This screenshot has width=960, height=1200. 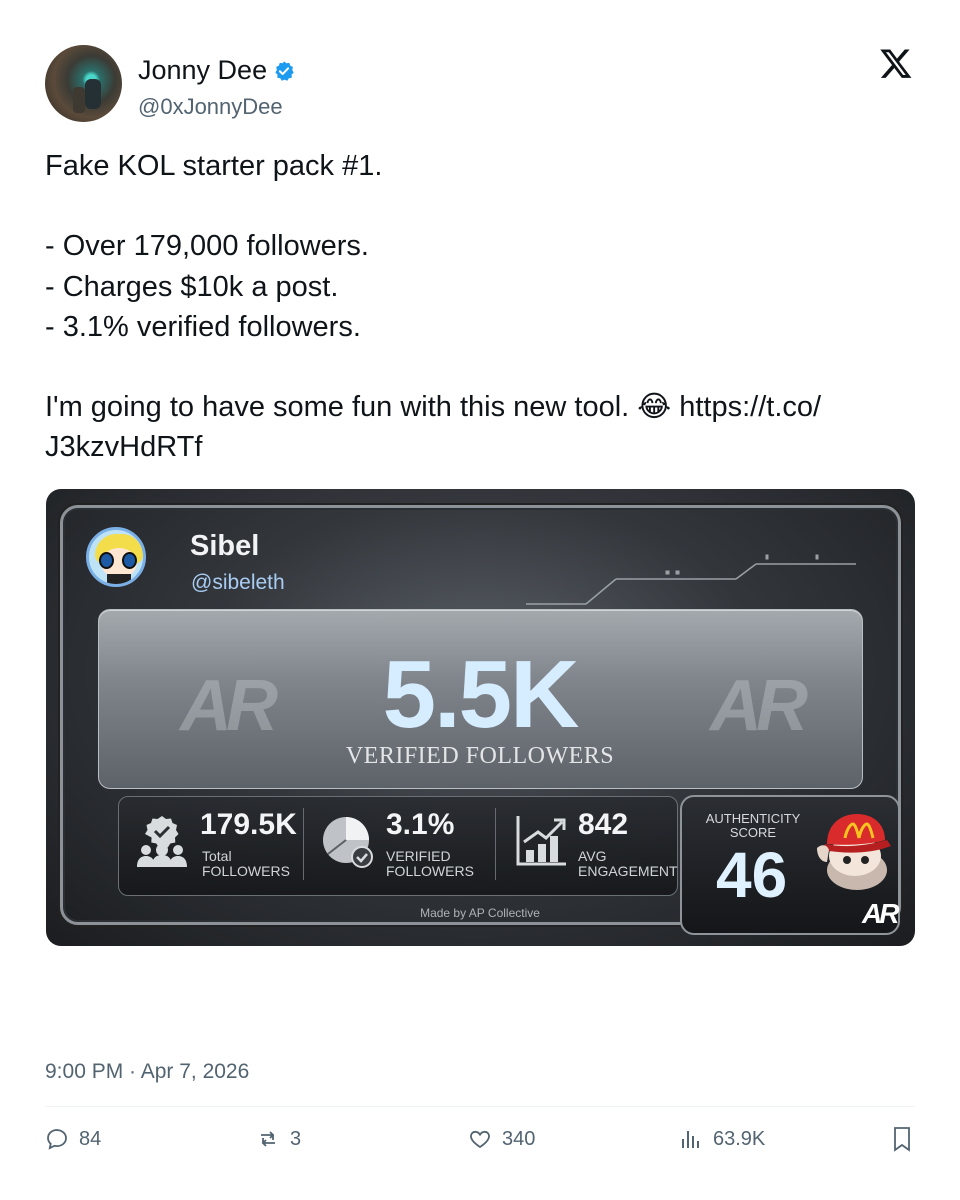 What do you see at coordinates (348, 842) in the screenshot?
I see `pie-check-icon` at bounding box center [348, 842].